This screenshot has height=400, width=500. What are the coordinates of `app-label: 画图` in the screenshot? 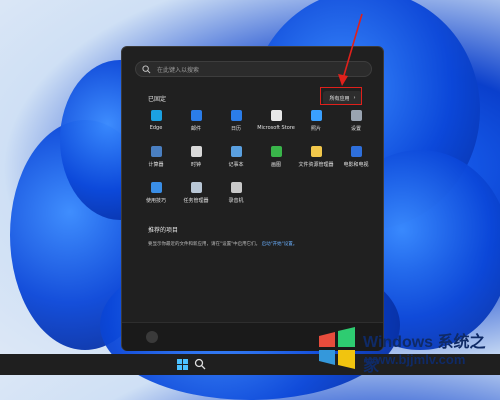 It's located at (275, 165).